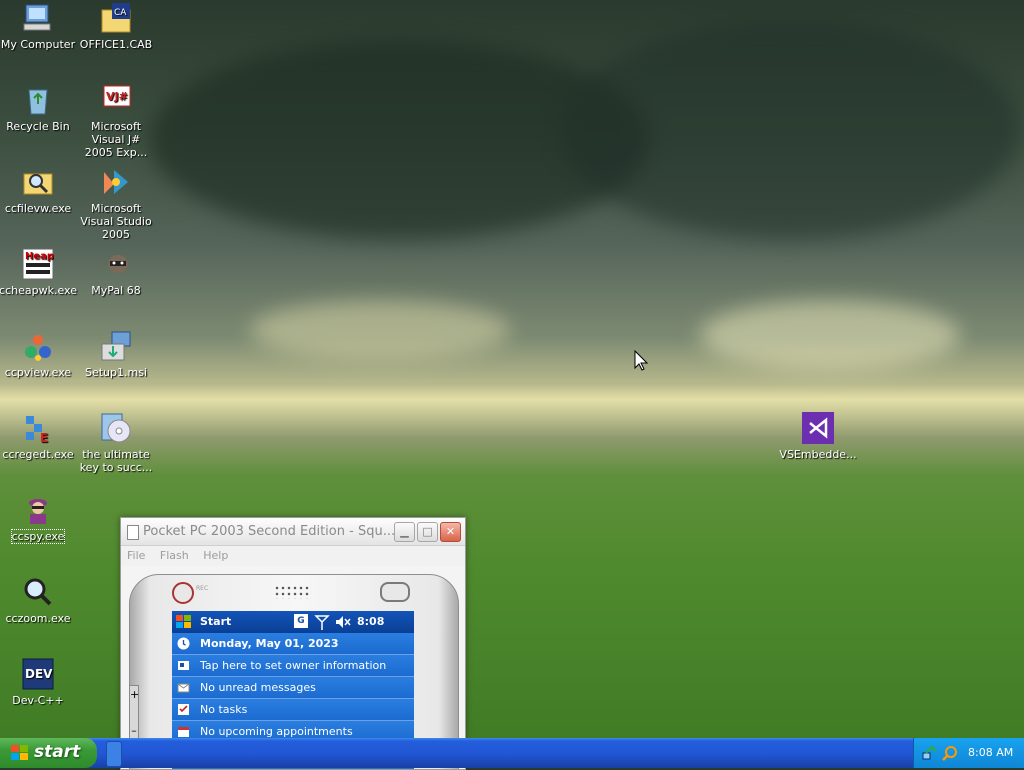 Image resolution: width=1024 pixels, height=770 pixels. What do you see at coordinates (930, 753) in the screenshot?
I see `network-tray-icon` at bounding box center [930, 753].